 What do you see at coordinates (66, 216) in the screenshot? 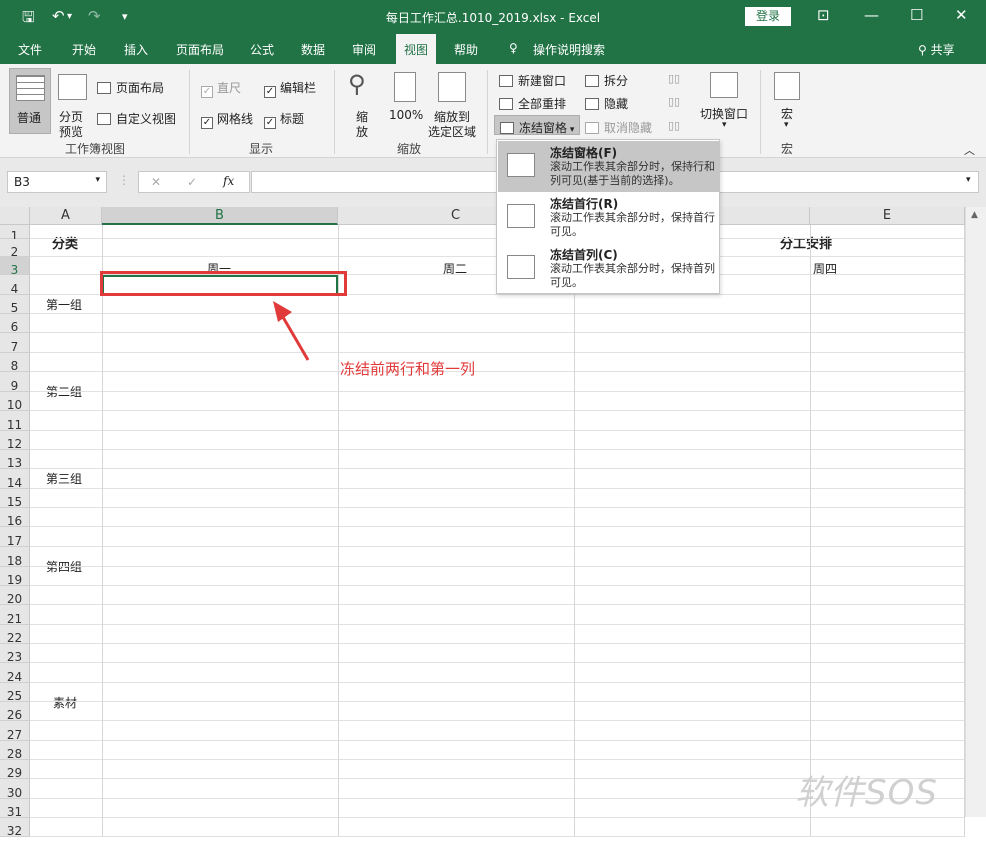
I see `col-header-a: A` at bounding box center [66, 216].